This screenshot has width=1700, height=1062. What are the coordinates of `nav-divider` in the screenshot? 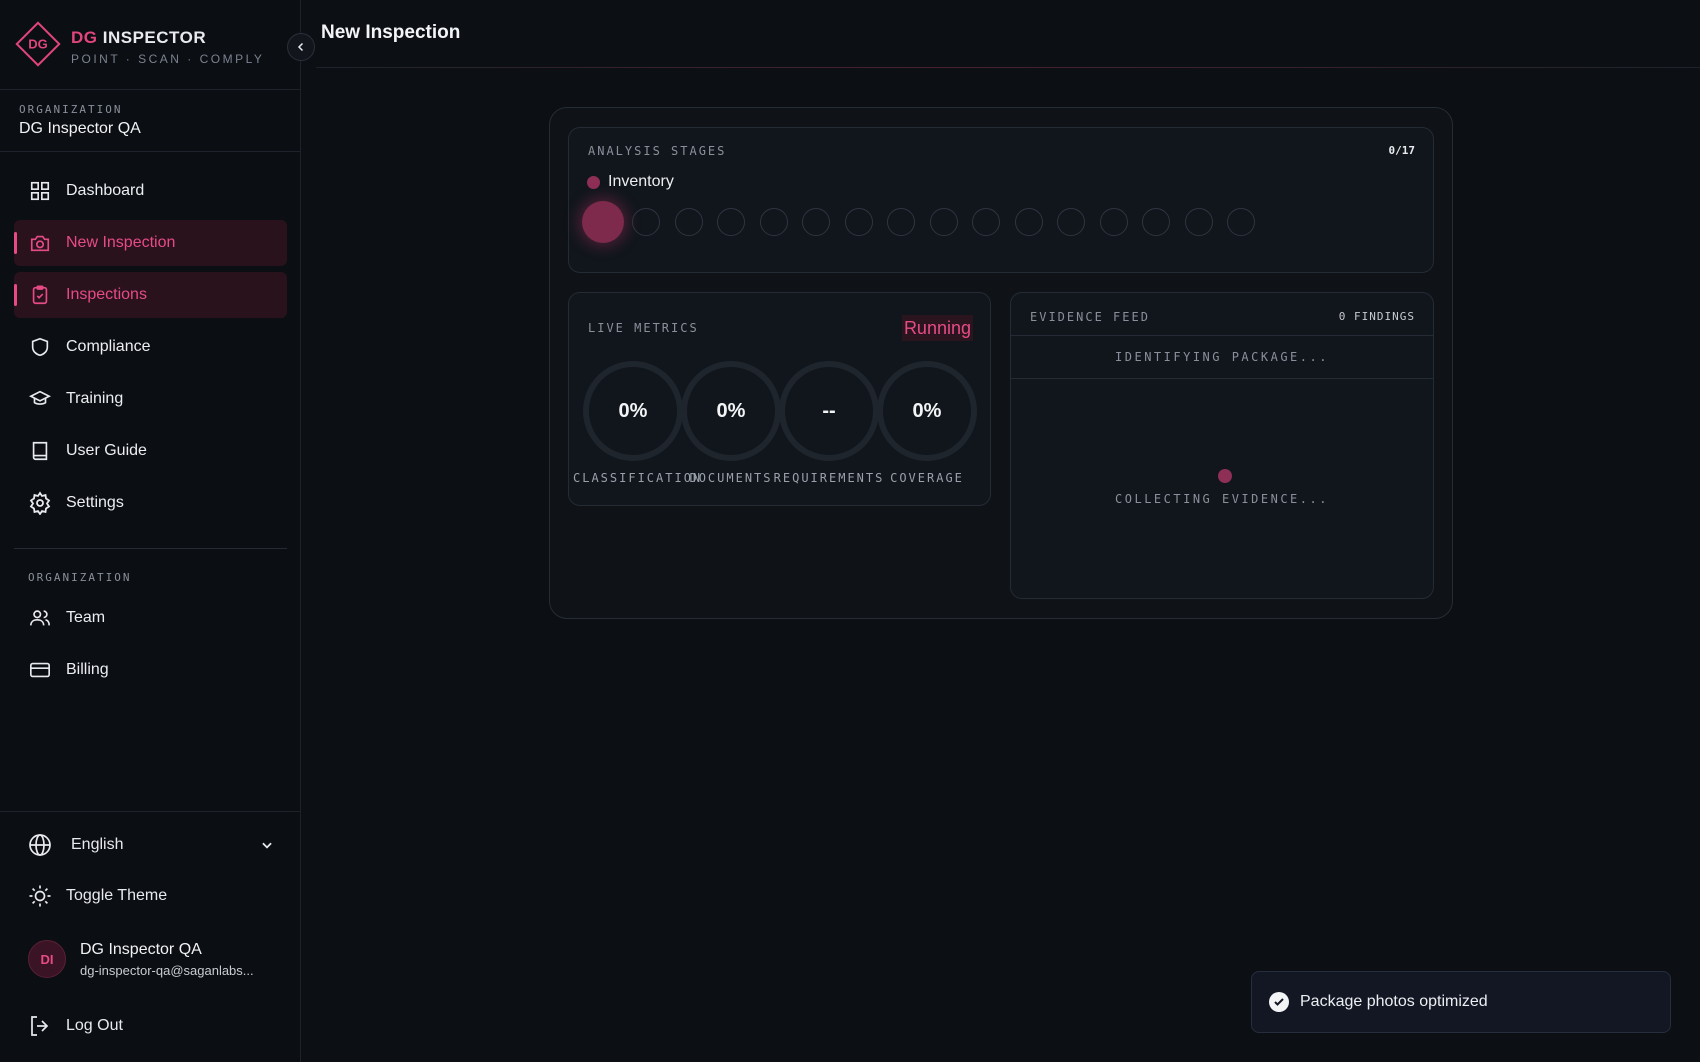 It's located at (150, 548).